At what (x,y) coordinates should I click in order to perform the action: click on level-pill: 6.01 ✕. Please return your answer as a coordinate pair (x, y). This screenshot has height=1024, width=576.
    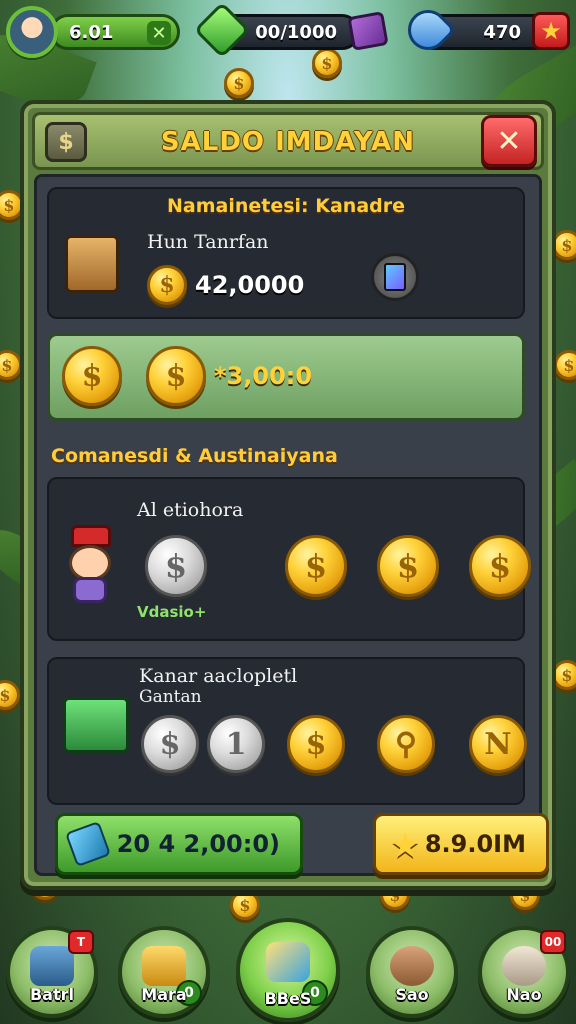
    Looking at the image, I should click on (115, 32).